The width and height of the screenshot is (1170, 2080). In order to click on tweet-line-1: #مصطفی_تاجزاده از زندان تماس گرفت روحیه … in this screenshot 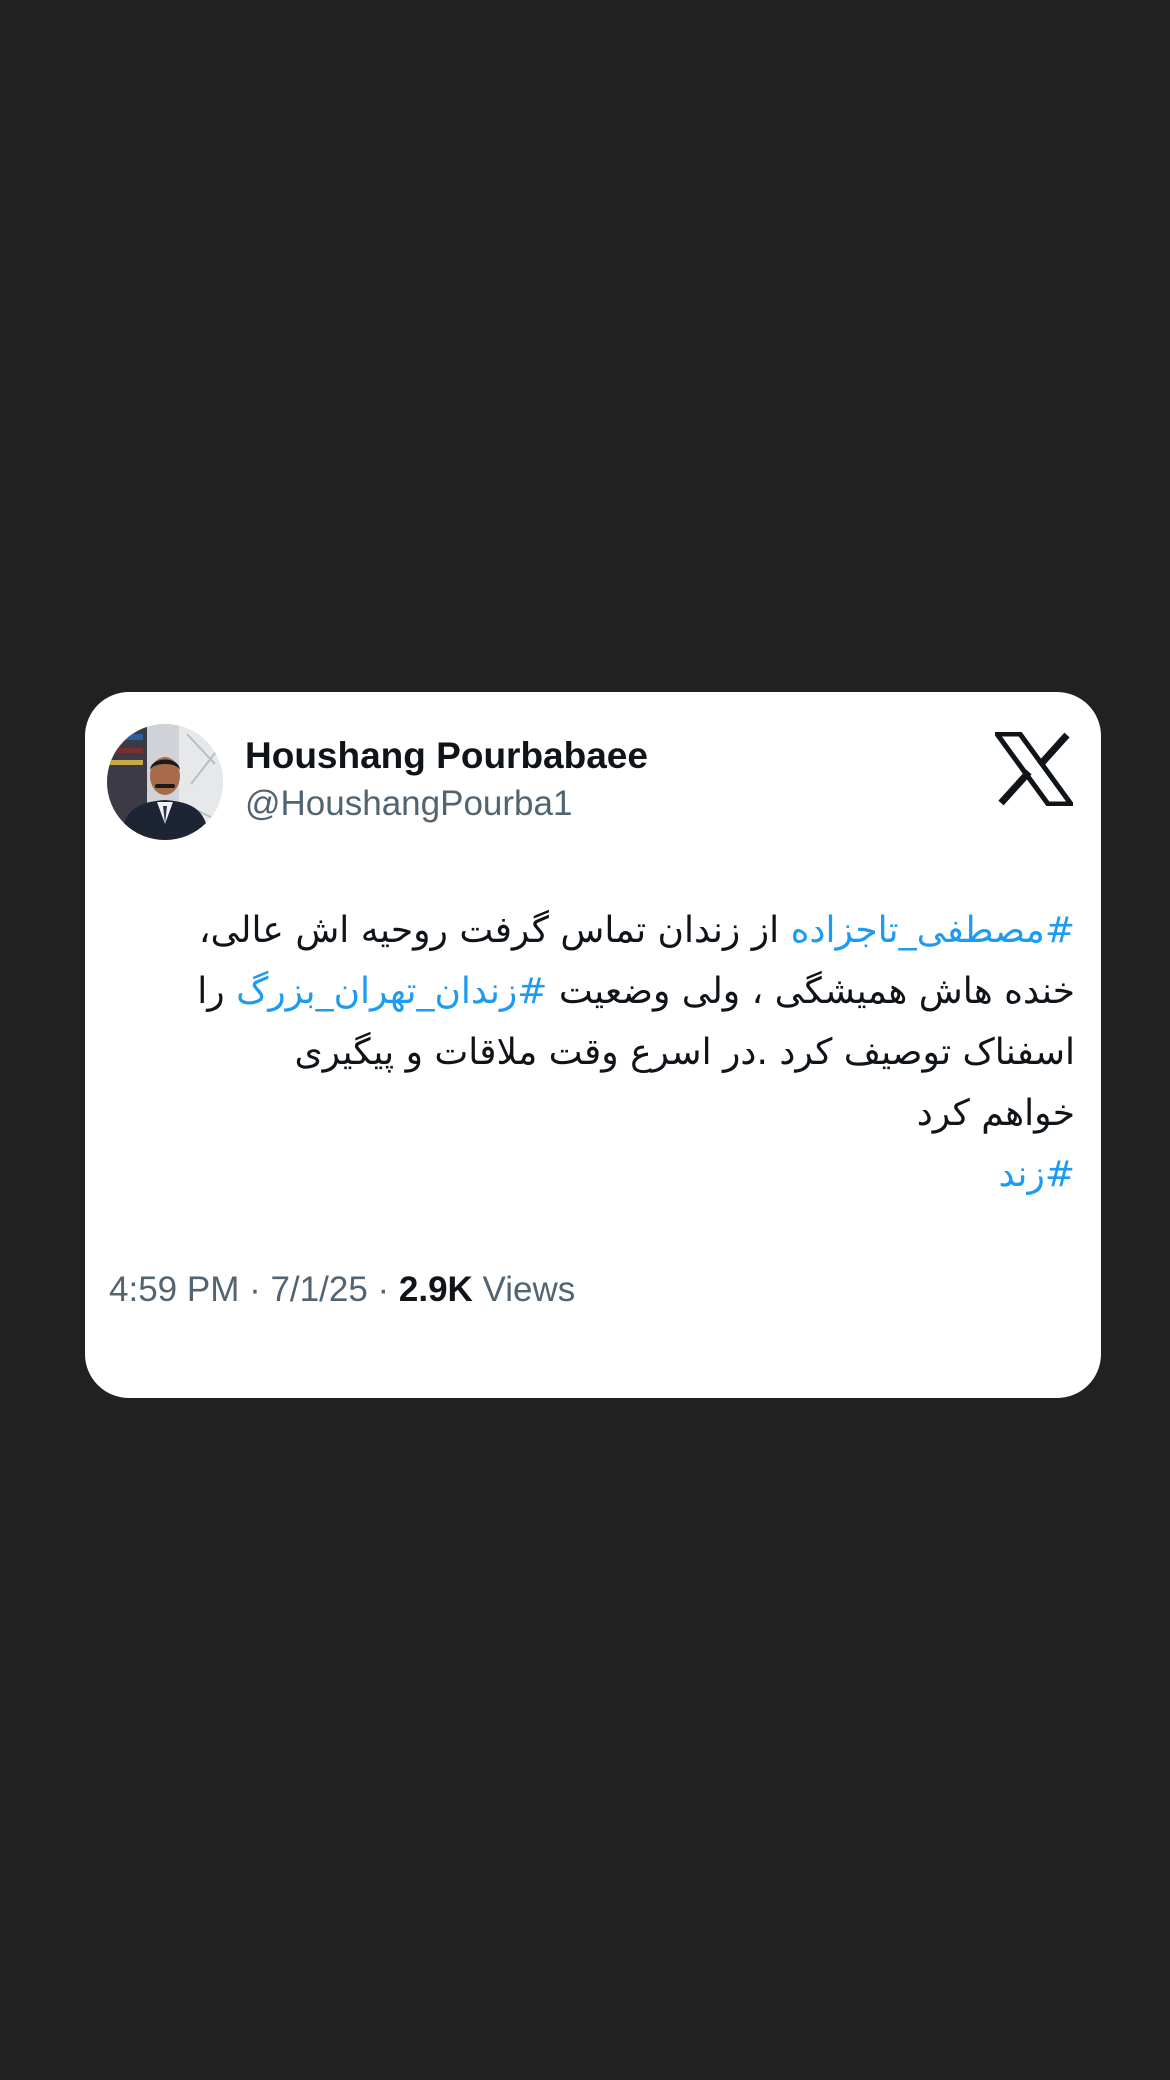, I will do `click(591, 930)`.